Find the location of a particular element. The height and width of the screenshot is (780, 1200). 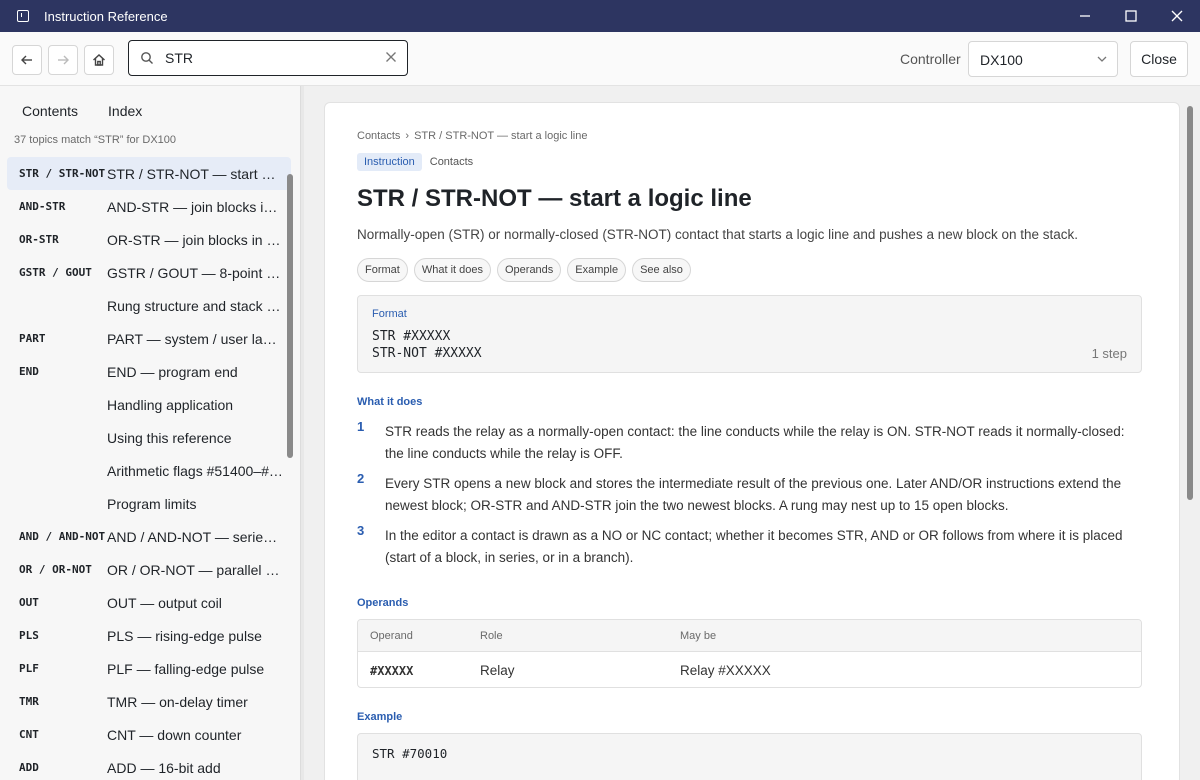

topic-code: OUT is located at coordinates (29, 602).